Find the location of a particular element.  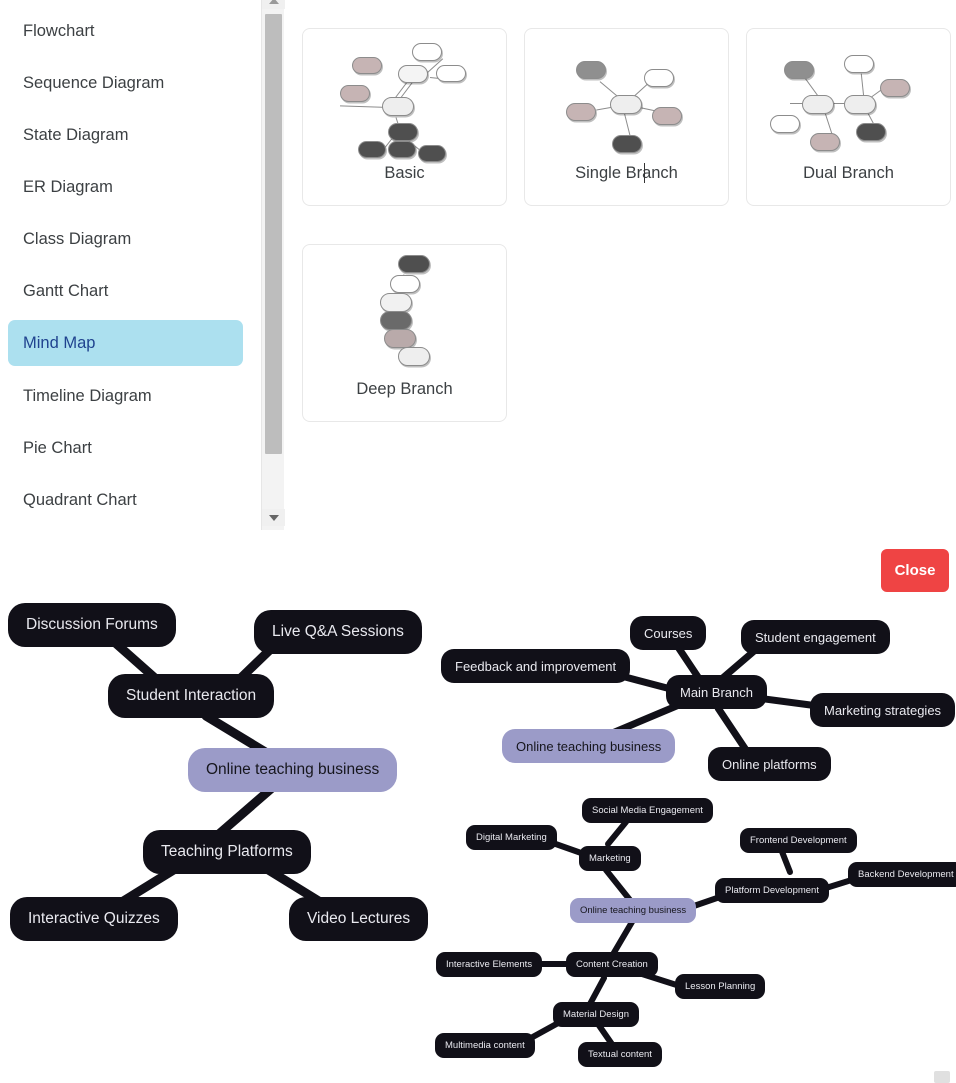

sidebar-item-gantt-chart: Gantt Chart is located at coordinates (125, 291).